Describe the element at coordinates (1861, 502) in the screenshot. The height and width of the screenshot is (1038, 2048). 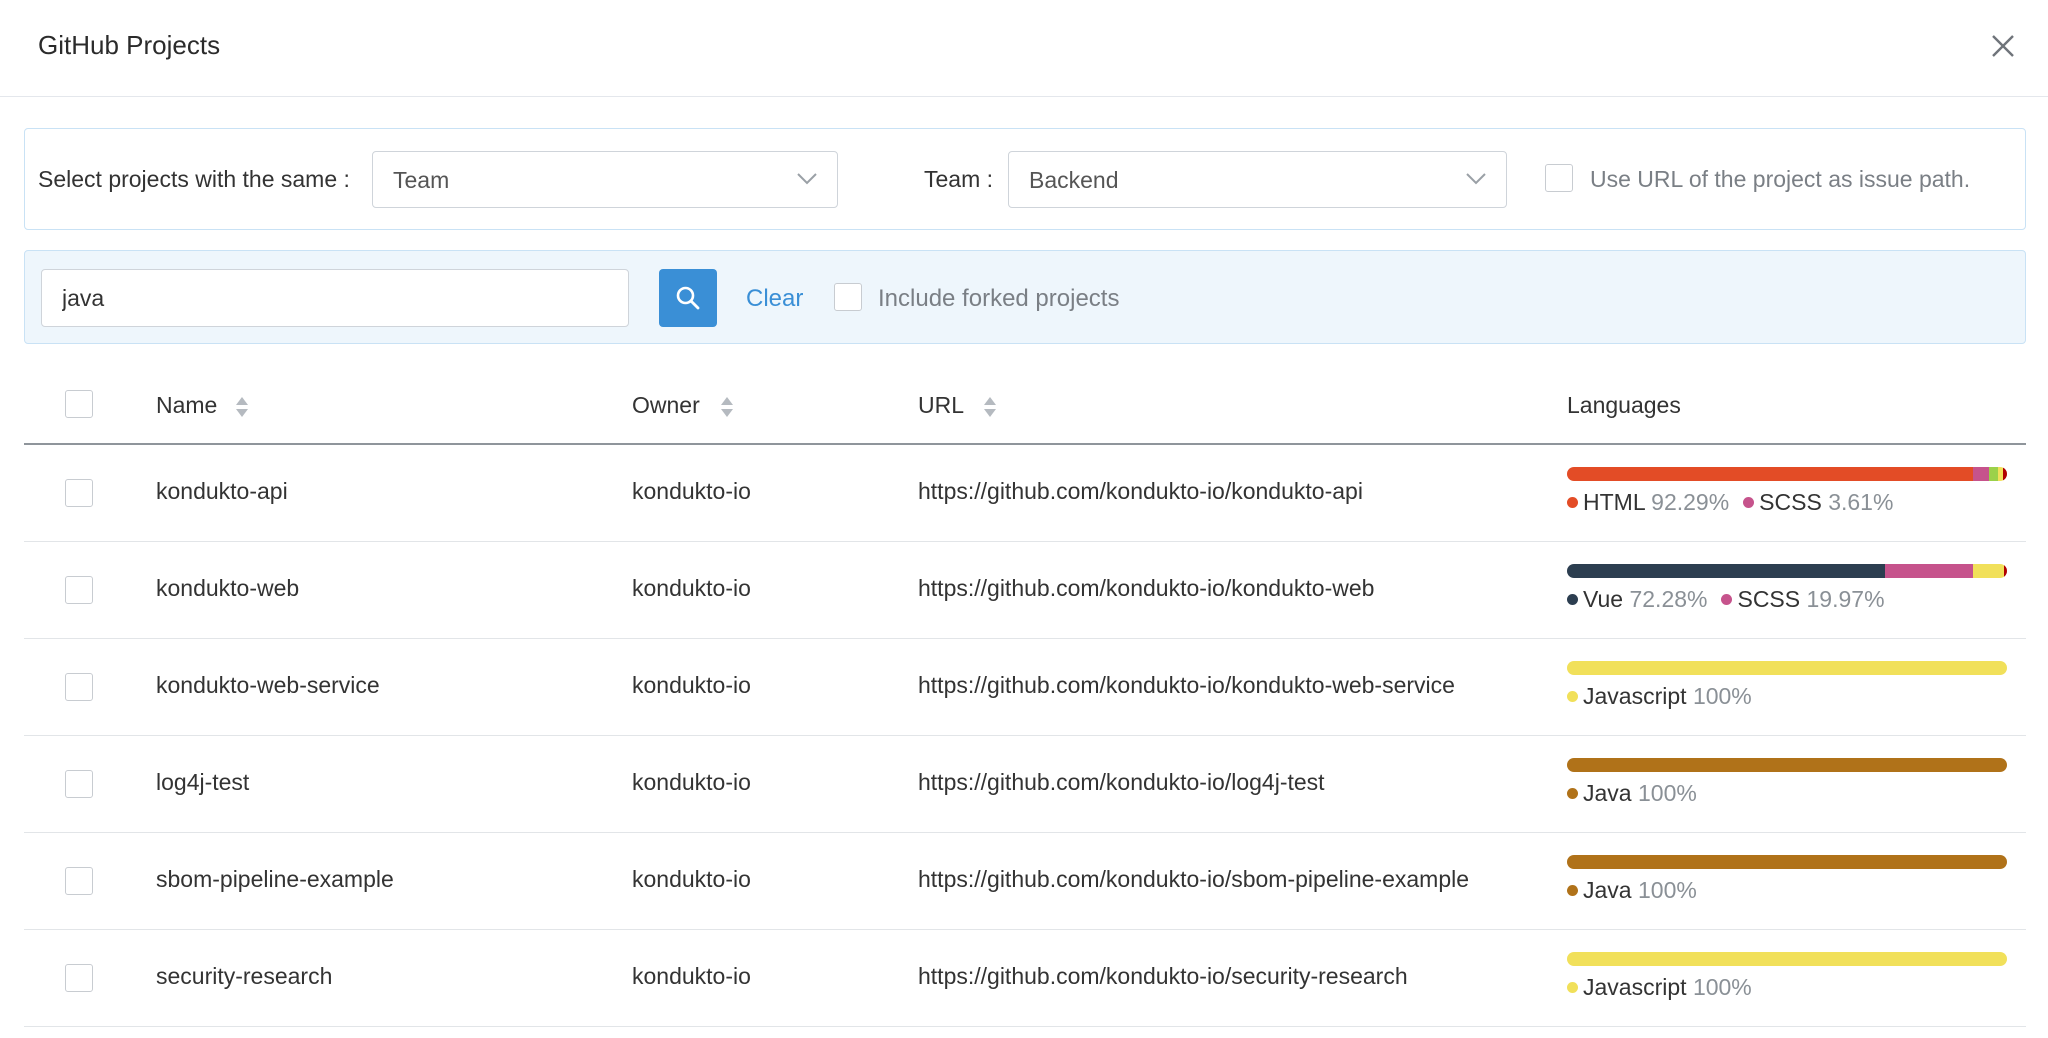
I see `language-percent: 3.61%` at that location.